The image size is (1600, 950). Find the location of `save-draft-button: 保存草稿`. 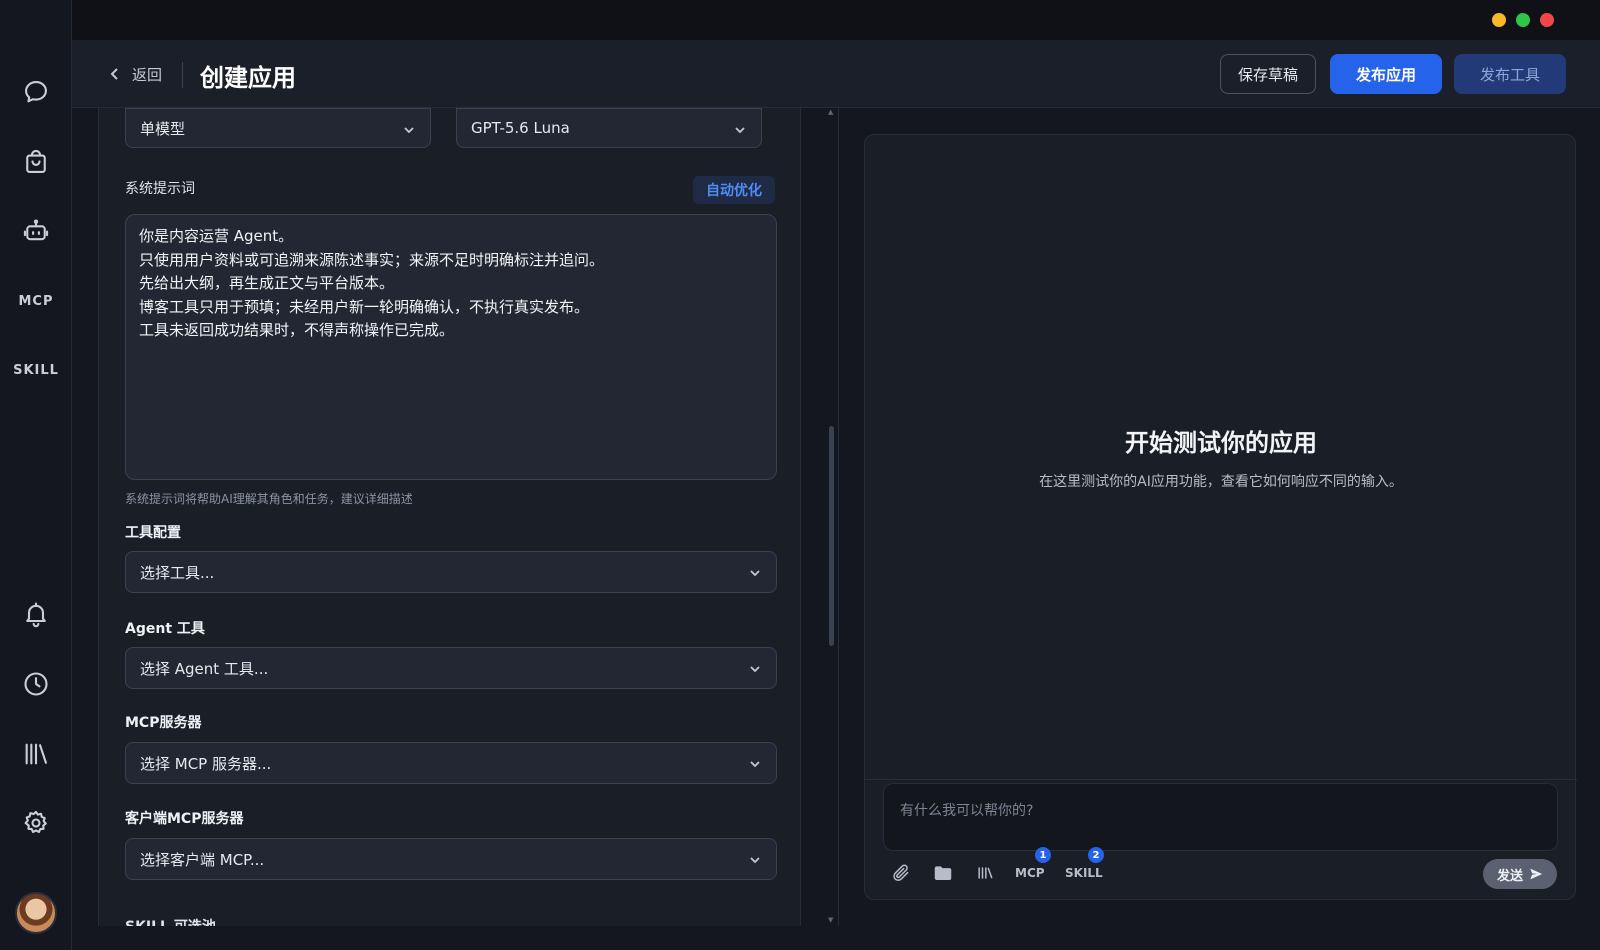

save-draft-button: 保存草稿 is located at coordinates (1268, 74).